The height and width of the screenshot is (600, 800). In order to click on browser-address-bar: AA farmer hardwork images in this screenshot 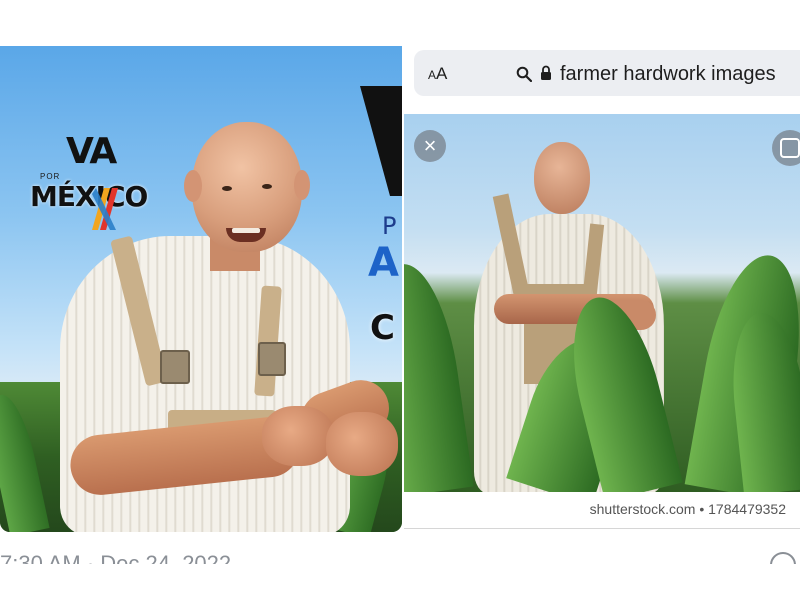, I will do `click(607, 73)`.